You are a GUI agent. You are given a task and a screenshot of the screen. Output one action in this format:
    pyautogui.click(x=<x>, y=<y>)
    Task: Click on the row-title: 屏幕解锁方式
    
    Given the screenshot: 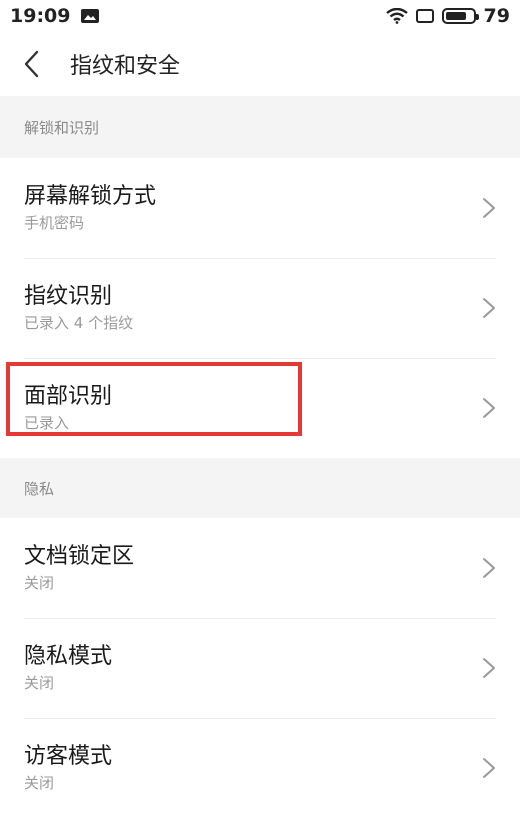 What is the action you would take?
    pyautogui.click(x=90, y=196)
    